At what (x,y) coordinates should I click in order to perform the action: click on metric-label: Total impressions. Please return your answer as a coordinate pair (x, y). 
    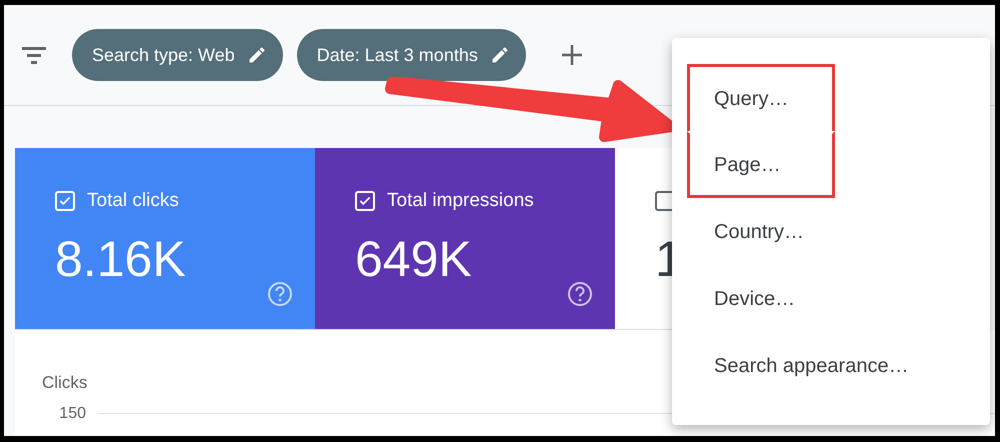
    Looking at the image, I should click on (460, 200).